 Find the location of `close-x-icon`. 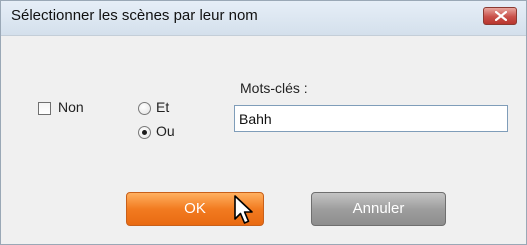

close-x-icon is located at coordinates (501, 16).